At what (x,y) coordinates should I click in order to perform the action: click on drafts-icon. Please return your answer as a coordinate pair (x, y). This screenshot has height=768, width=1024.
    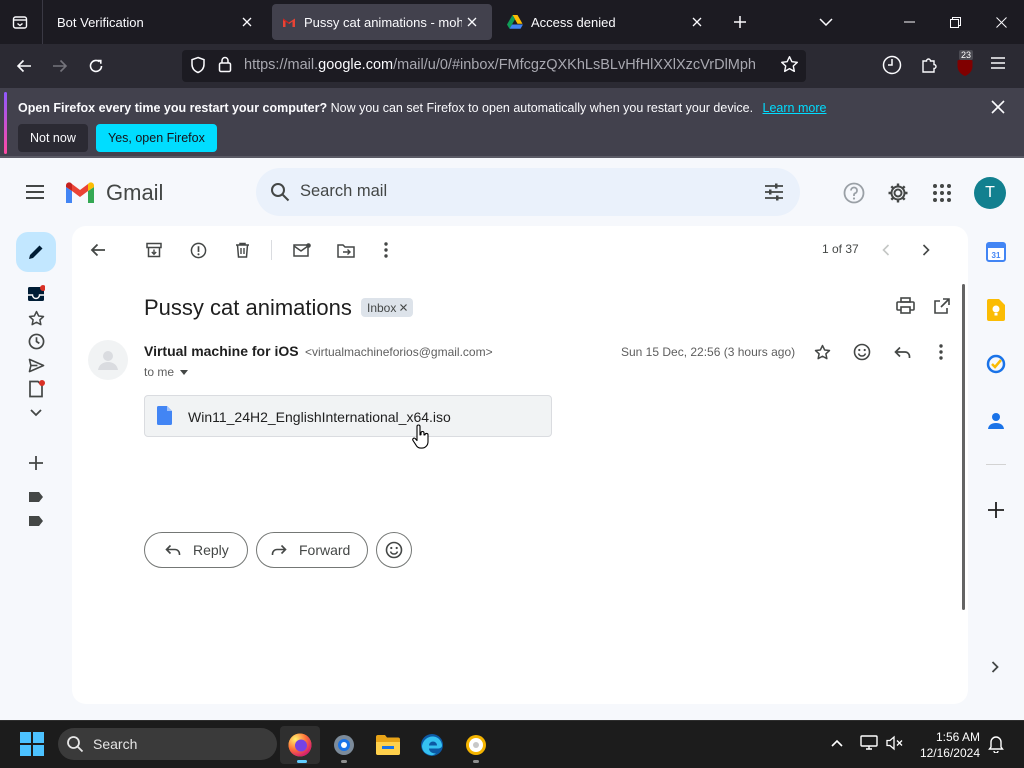
    Looking at the image, I should click on (36, 389).